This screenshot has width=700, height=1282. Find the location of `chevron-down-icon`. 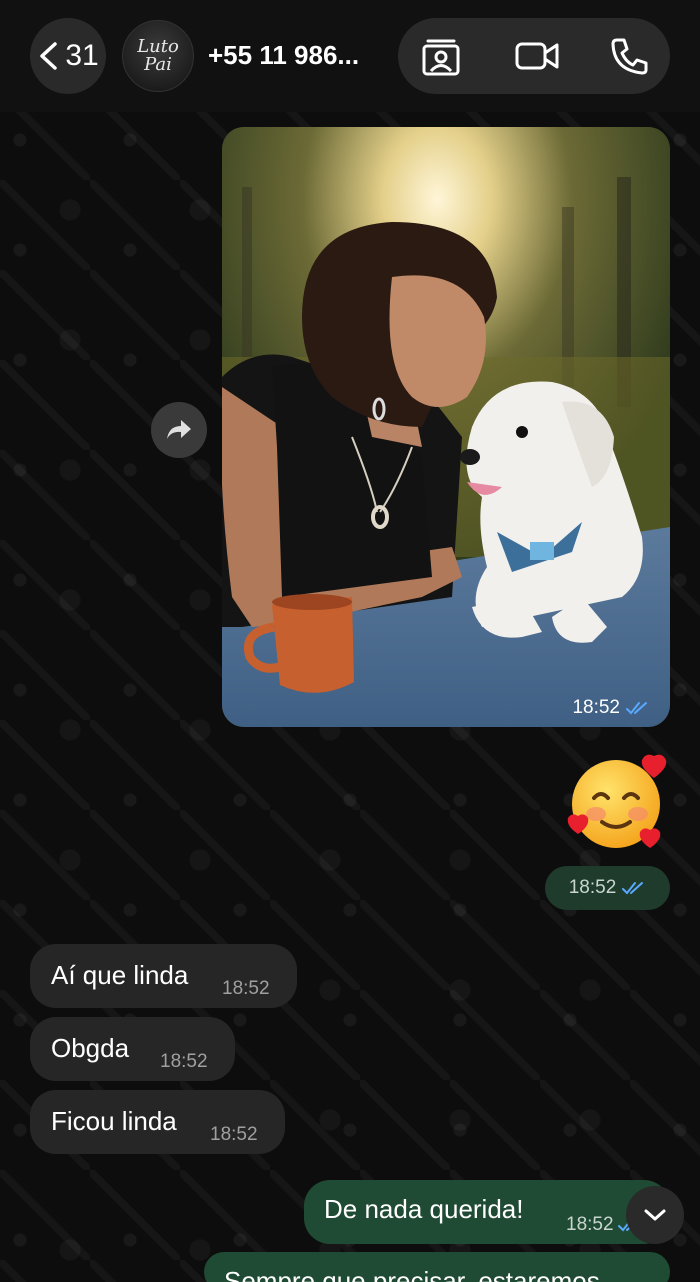

chevron-down-icon is located at coordinates (655, 1215).